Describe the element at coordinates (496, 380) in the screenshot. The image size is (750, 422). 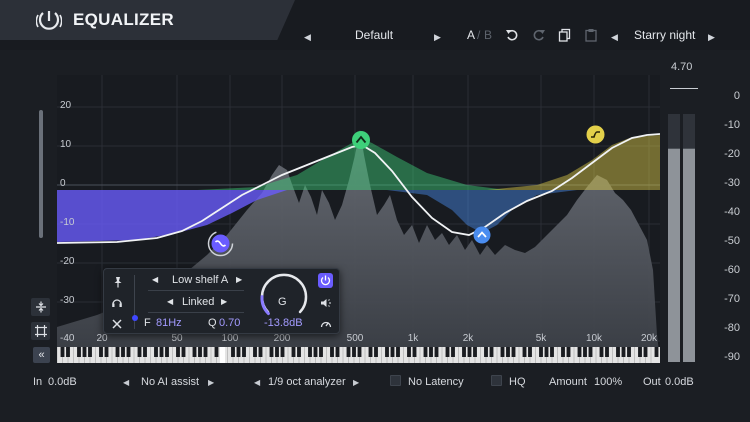
I see `hq-checkbox` at that location.